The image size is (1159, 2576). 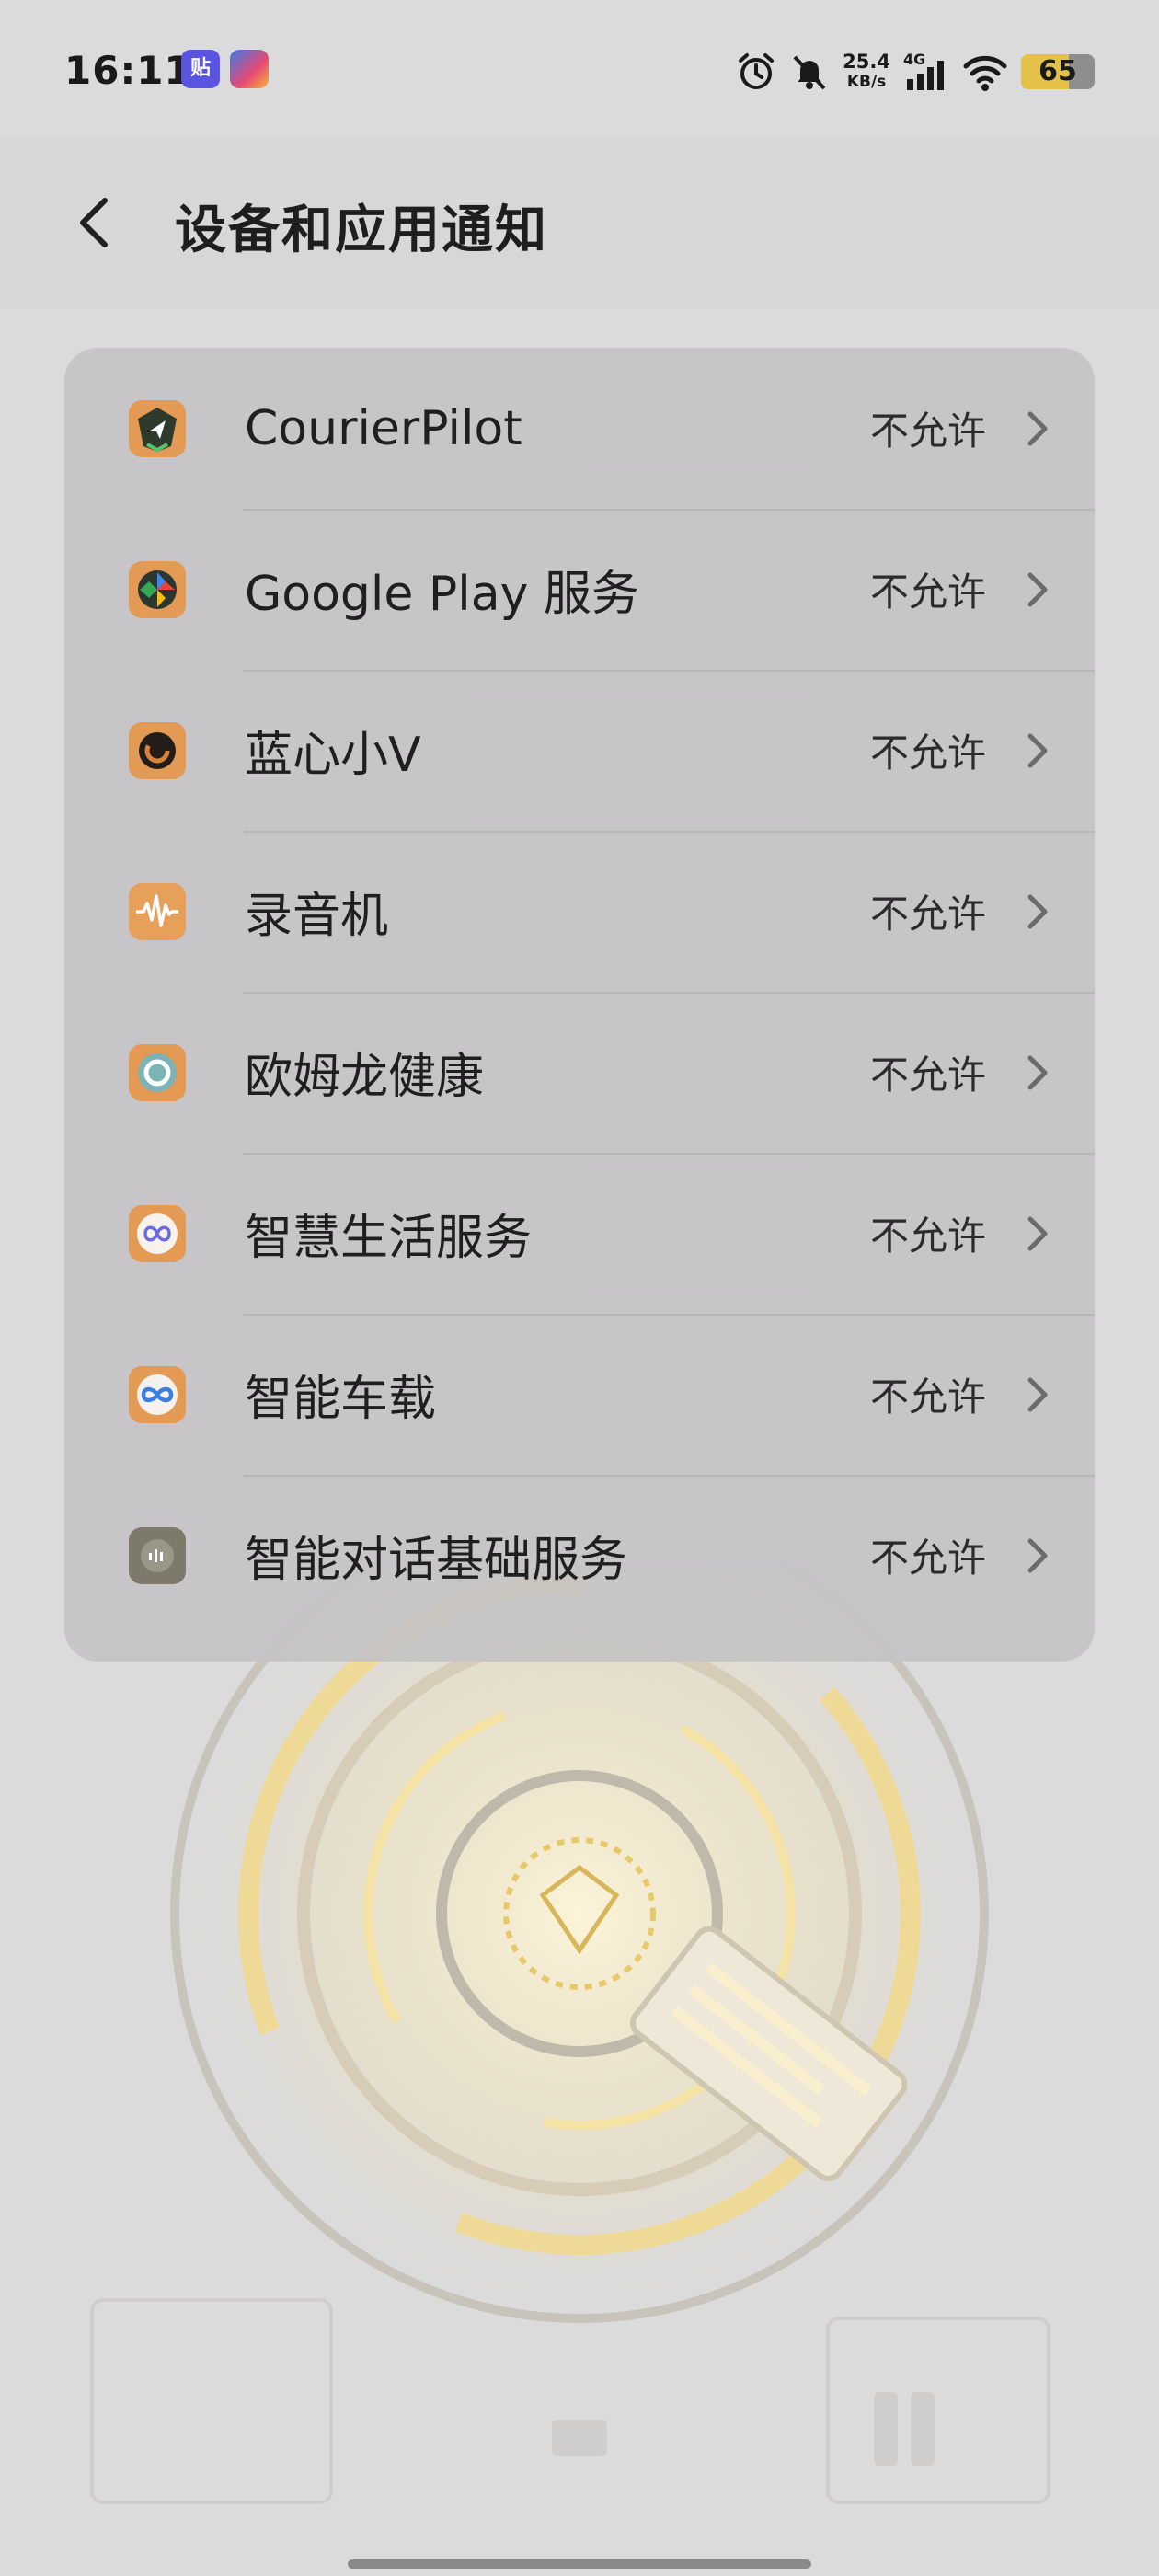 What do you see at coordinates (442, 594) in the screenshot?
I see `app-name: Google Play 服务` at bounding box center [442, 594].